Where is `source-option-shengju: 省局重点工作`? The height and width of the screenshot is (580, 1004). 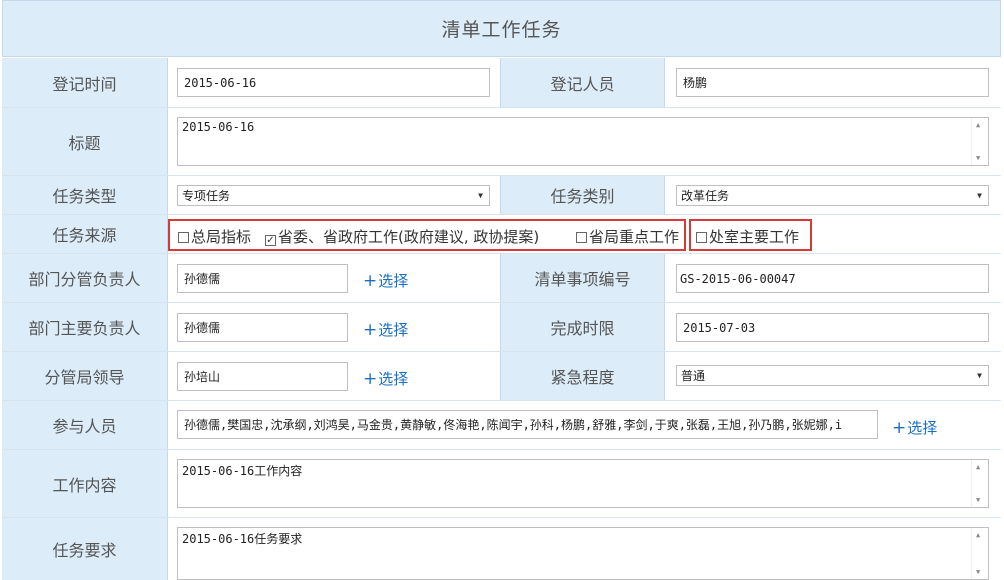
source-option-shengju: 省局重点工作 is located at coordinates (630, 236).